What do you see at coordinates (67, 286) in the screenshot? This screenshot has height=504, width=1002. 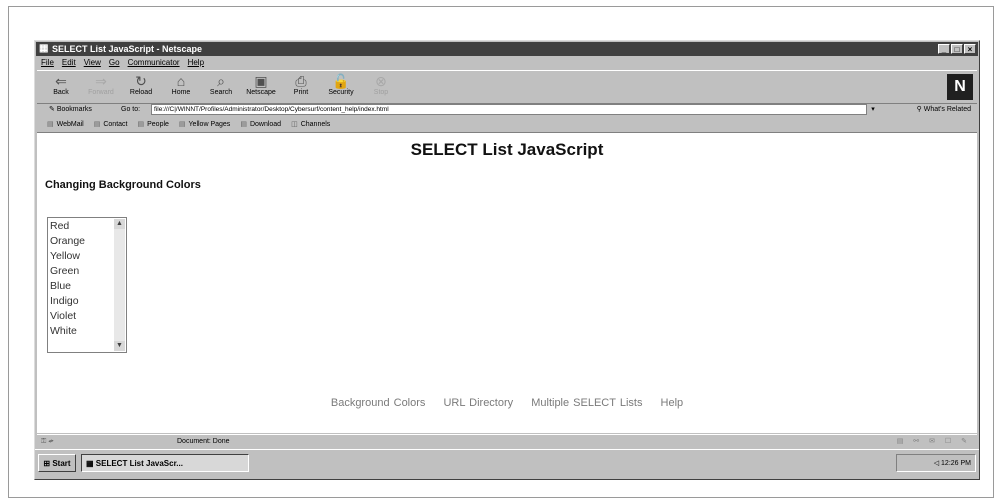 I see `color-option-blue: Blue` at bounding box center [67, 286].